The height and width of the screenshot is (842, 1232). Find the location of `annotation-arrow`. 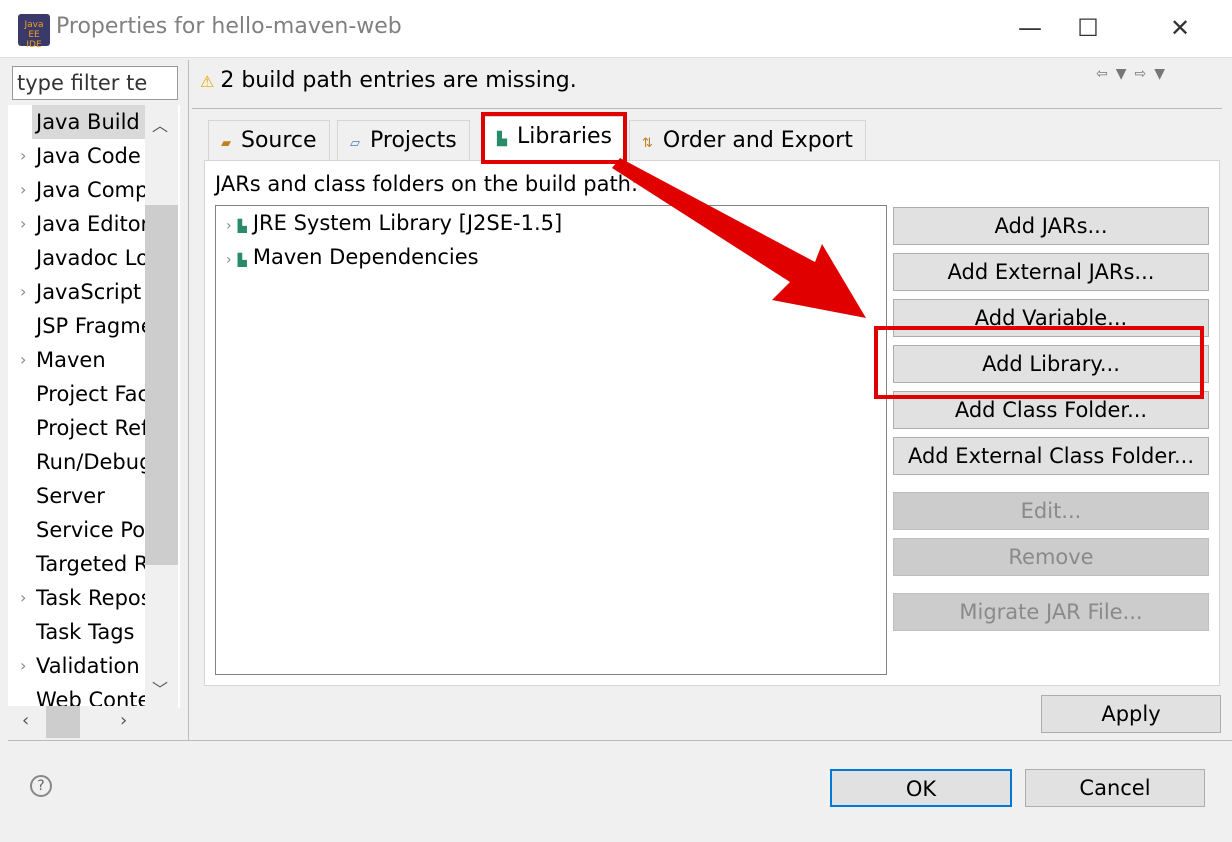

annotation-arrow is located at coordinates (739, 238).